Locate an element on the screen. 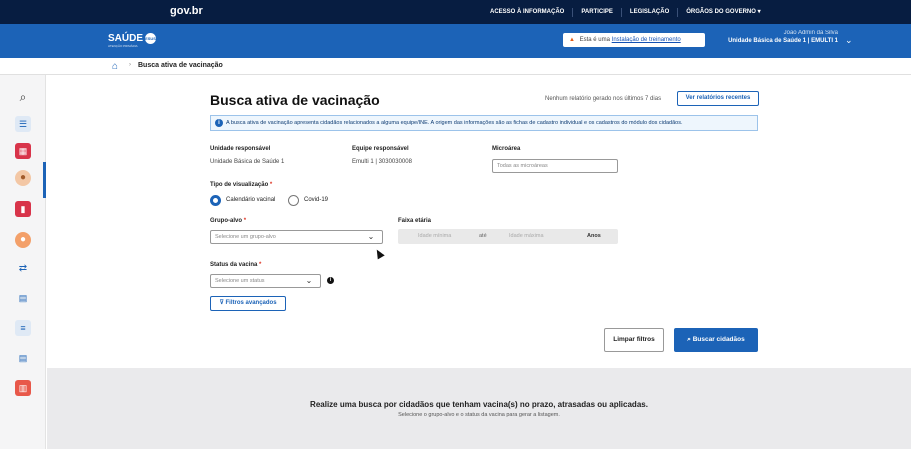  calendar-icon: ▦ is located at coordinates (23, 151).